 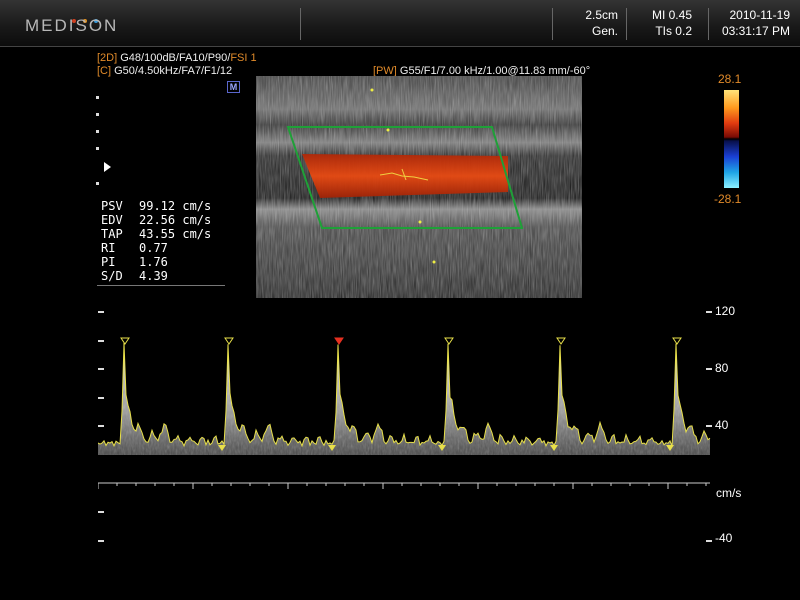 What do you see at coordinates (165, 71) in the screenshot?
I see `color-params: [C] G50/4.50kHz/FA7/F1/12` at bounding box center [165, 71].